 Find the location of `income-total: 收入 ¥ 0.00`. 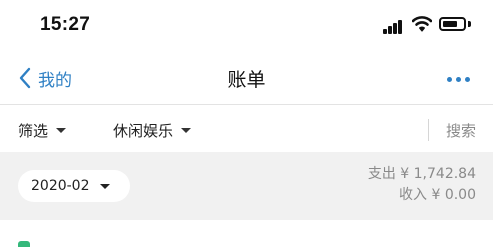

income-total: 收入 ¥ 0.00 is located at coordinates (437, 195).